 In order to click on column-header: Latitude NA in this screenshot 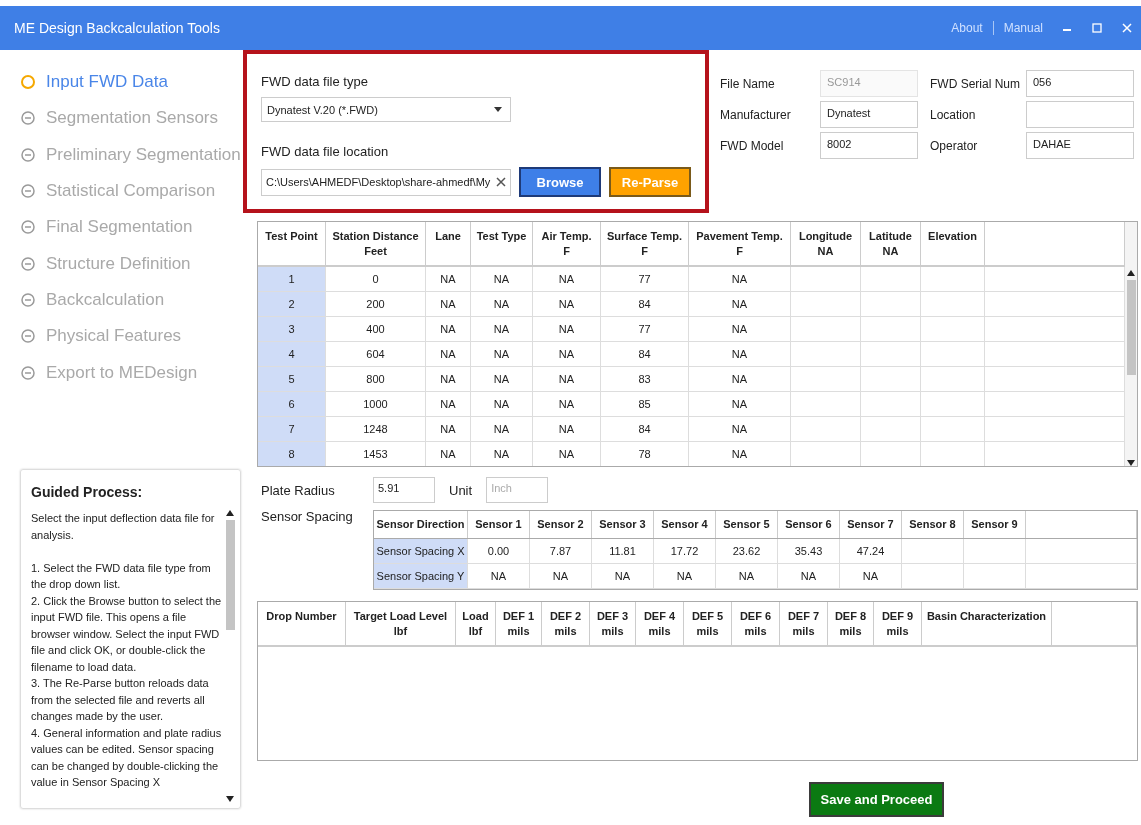, I will do `click(891, 243)`.